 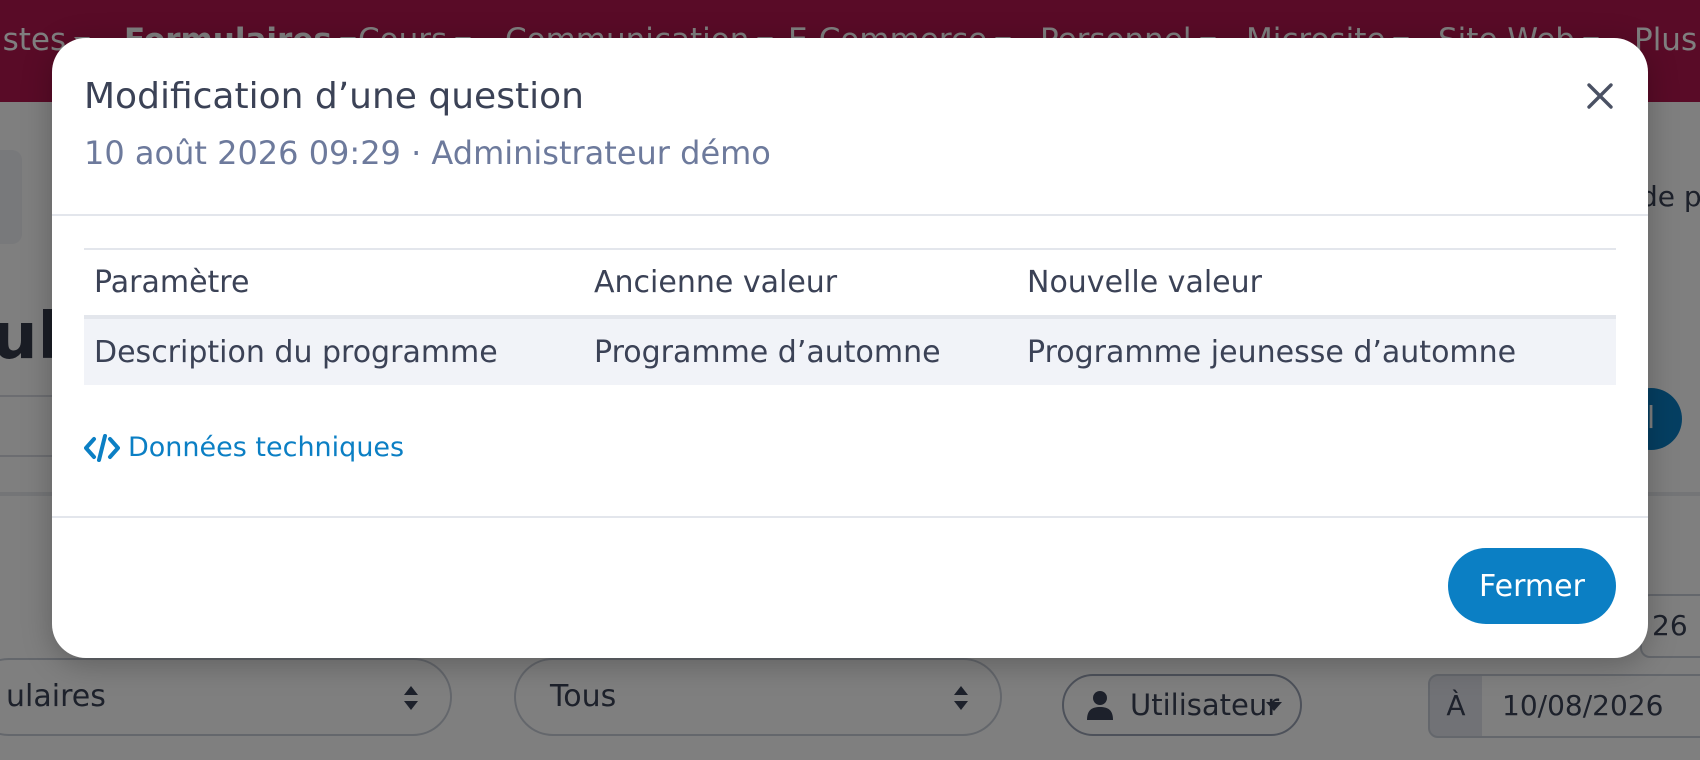 I want to click on close-icon, so click(x=1600, y=96).